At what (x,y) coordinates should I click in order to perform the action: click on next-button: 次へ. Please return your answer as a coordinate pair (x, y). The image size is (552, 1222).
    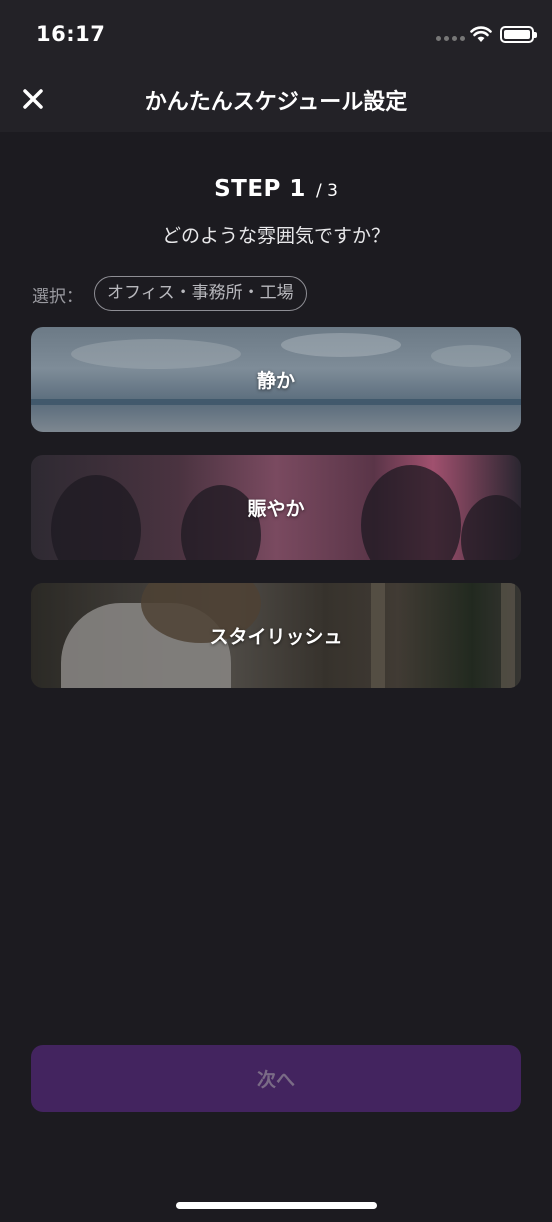
    Looking at the image, I should click on (276, 1078).